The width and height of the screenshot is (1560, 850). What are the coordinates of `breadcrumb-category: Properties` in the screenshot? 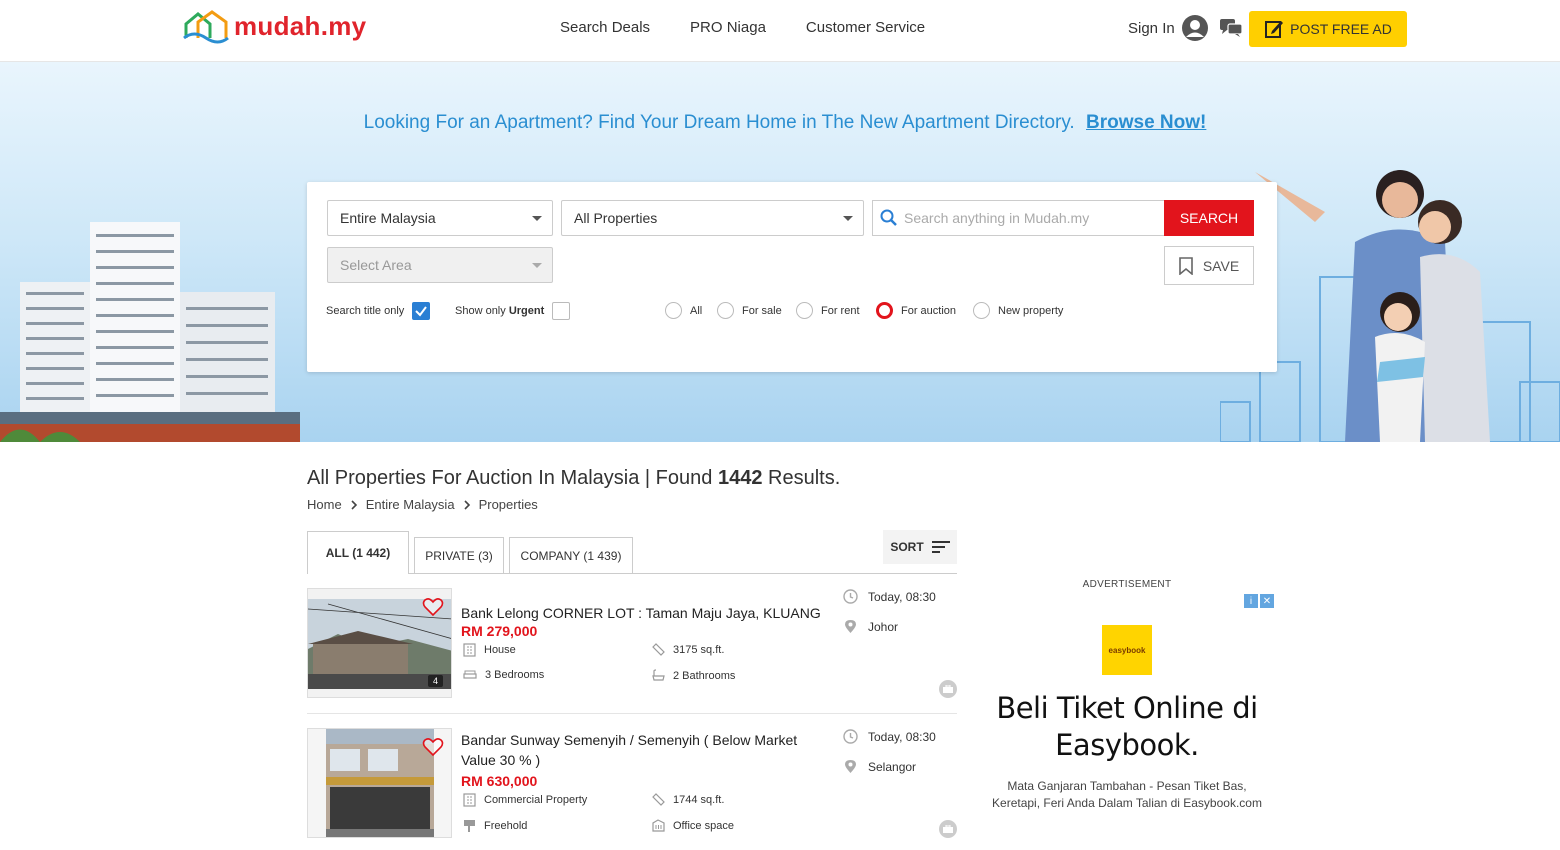 It's located at (508, 504).